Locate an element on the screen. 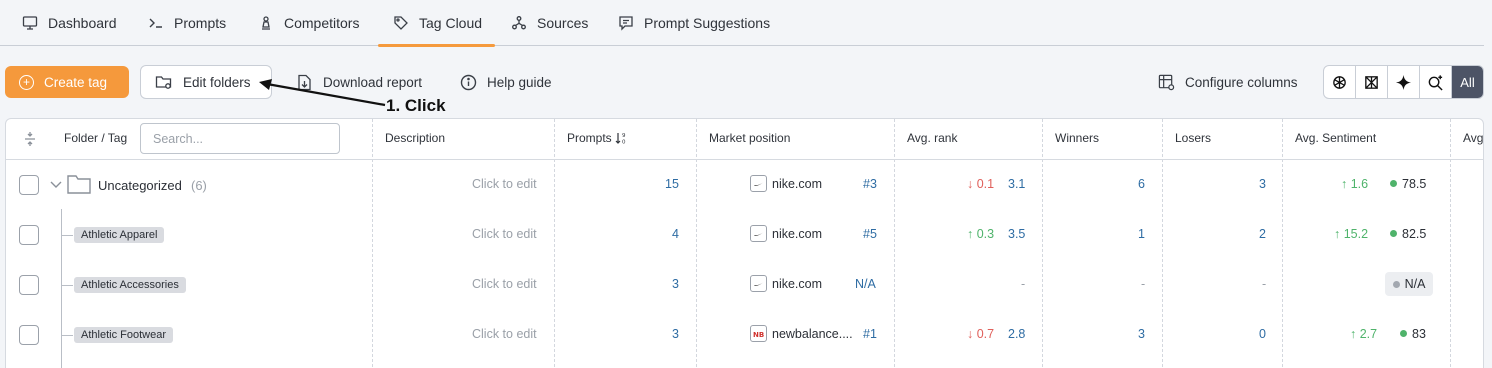 The height and width of the screenshot is (368, 1492). network-icon is located at coordinates (519, 23).